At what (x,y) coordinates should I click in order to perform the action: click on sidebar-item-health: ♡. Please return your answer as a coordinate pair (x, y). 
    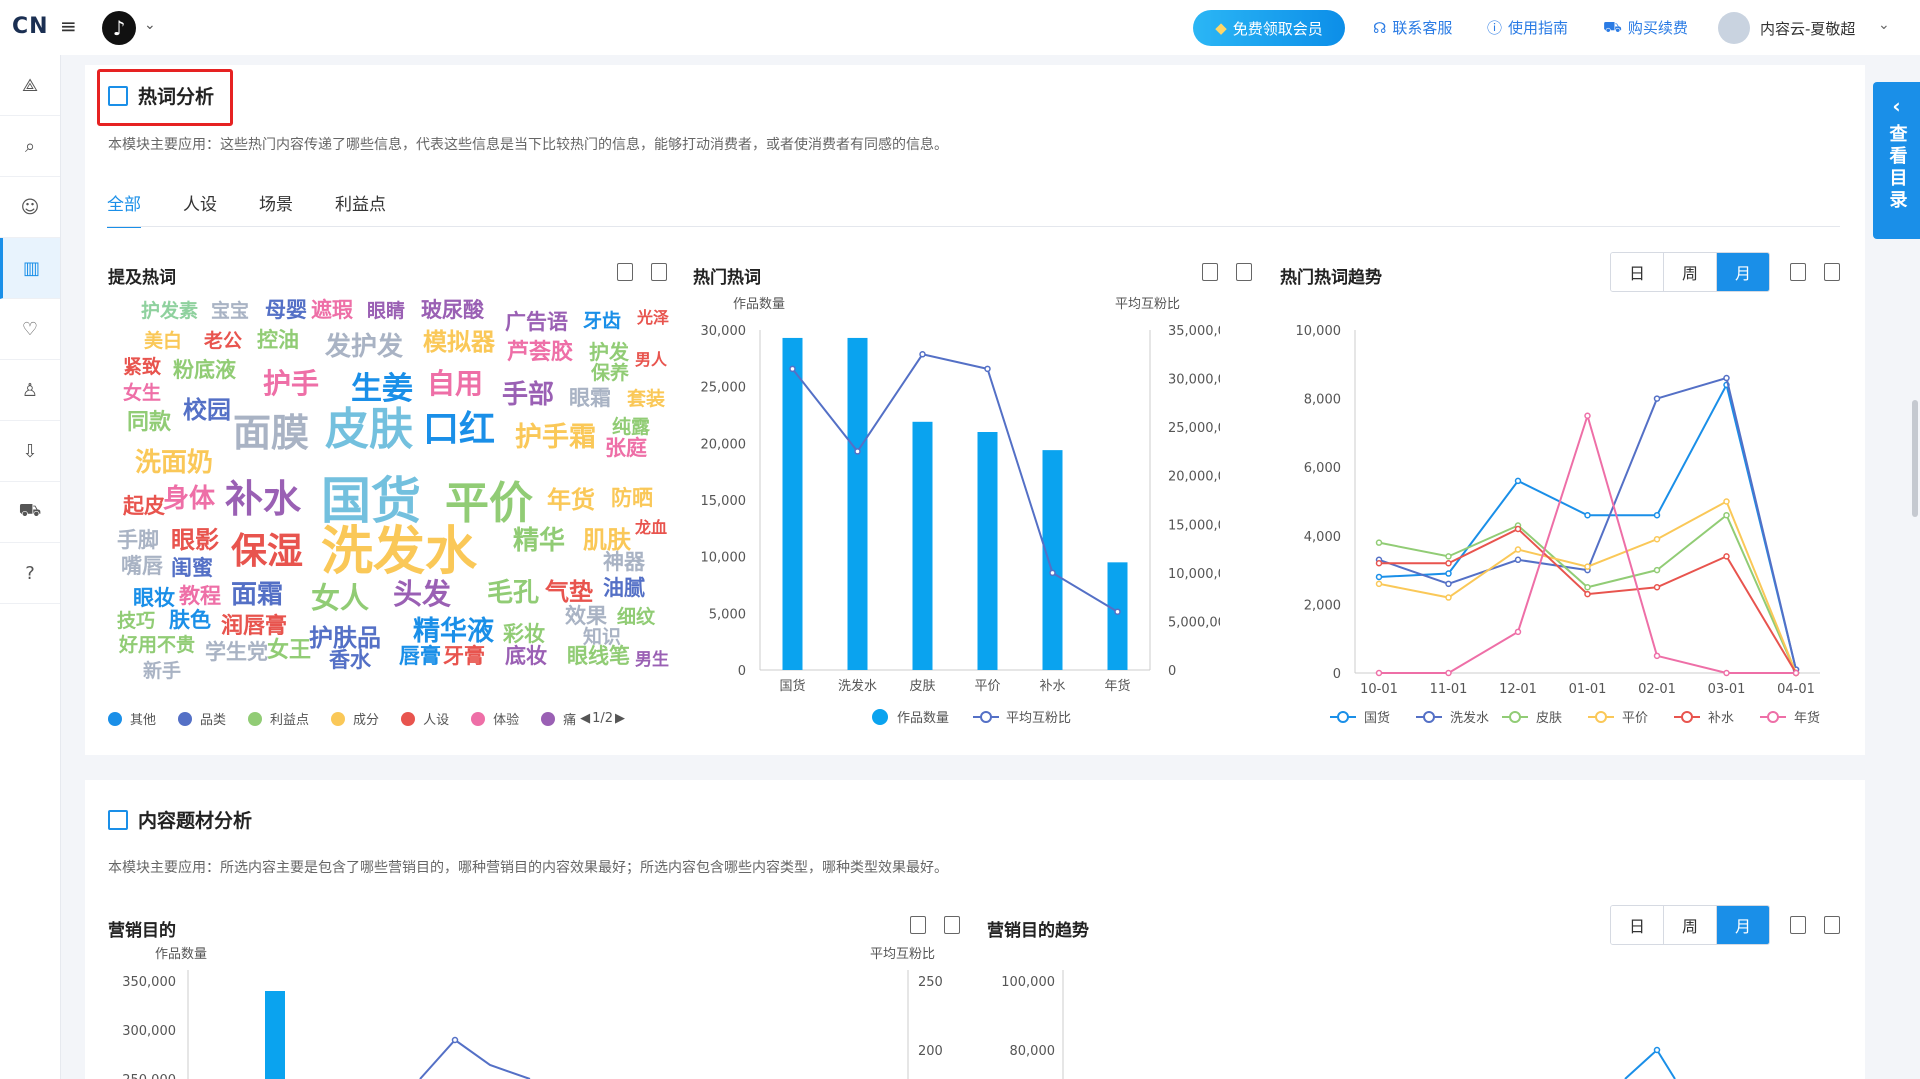
    Looking at the image, I should click on (30, 329).